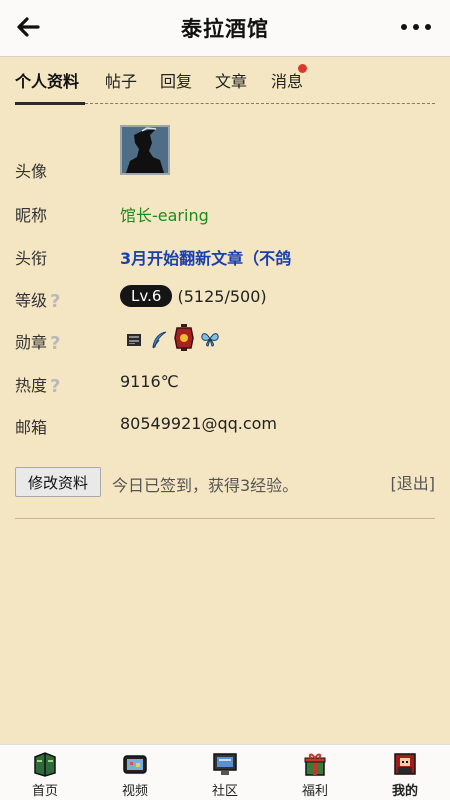 The width and height of the screenshot is (450, 800). Describe the element at coordinates (50, 103) in the screenshot. I see `active-tab-indicator` at that location.